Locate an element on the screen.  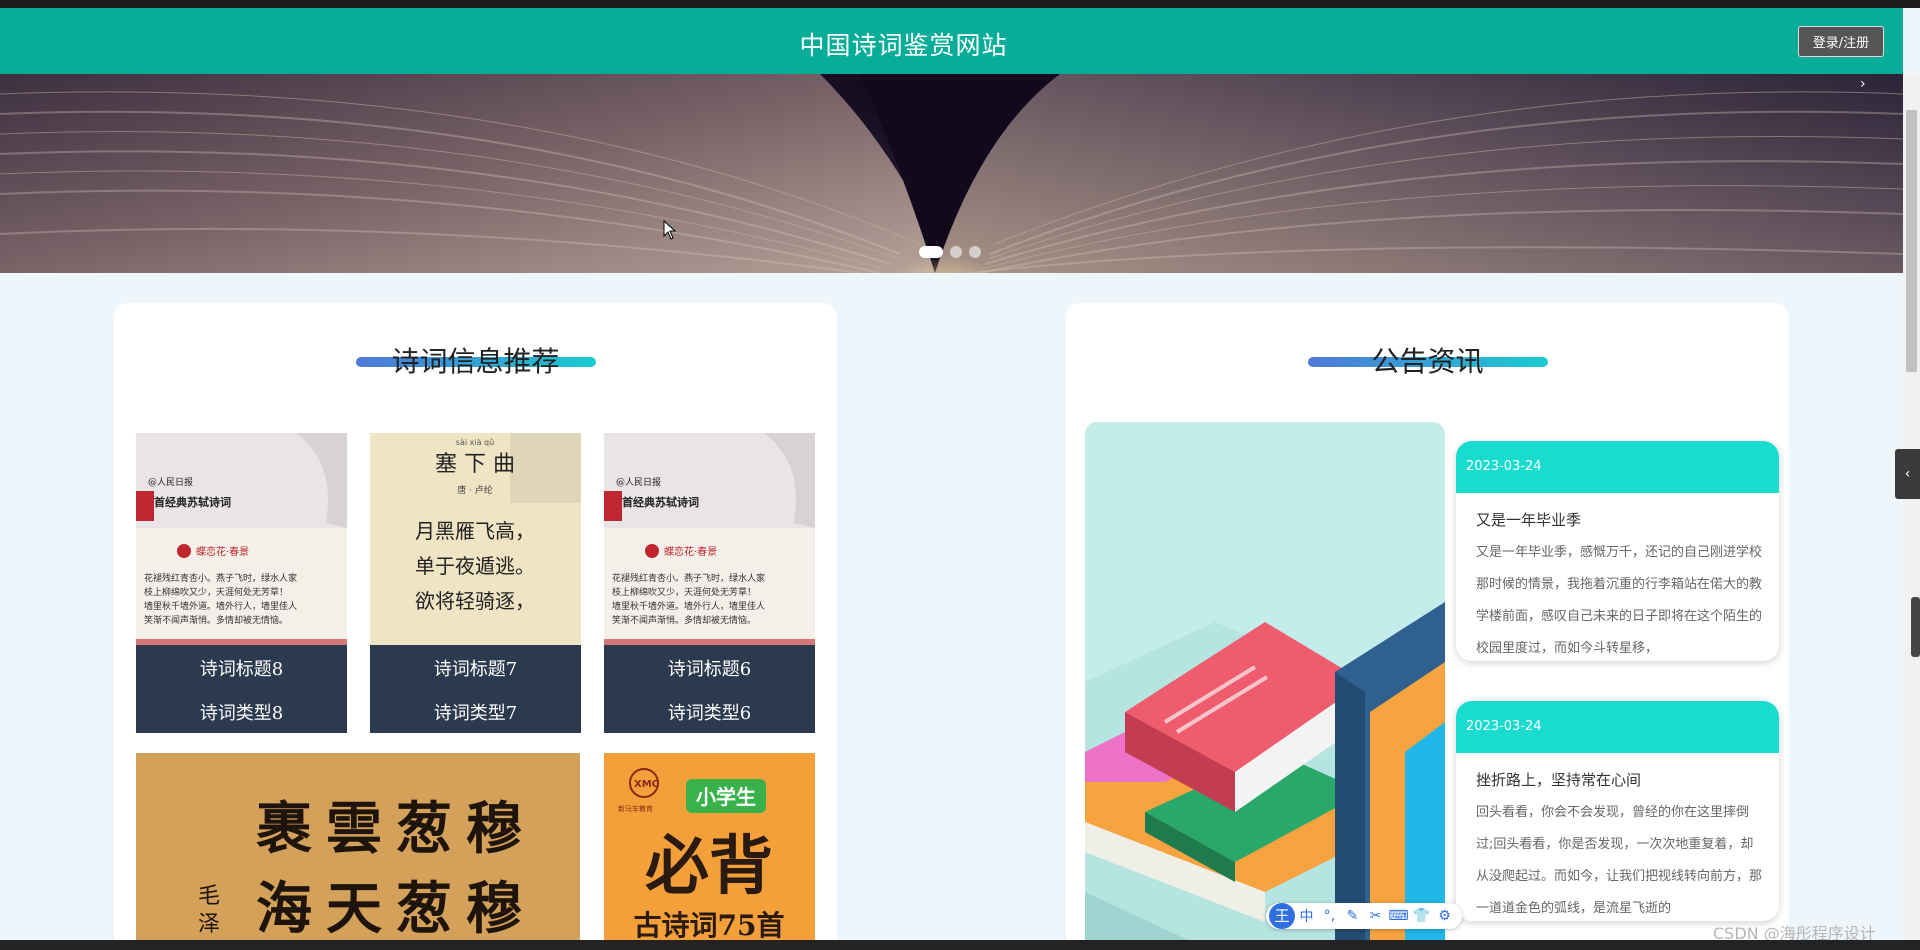
calligraphy-image: 裹雲葱穆 海天葱穆 毛 泽 is located at coordinates (358, 851).